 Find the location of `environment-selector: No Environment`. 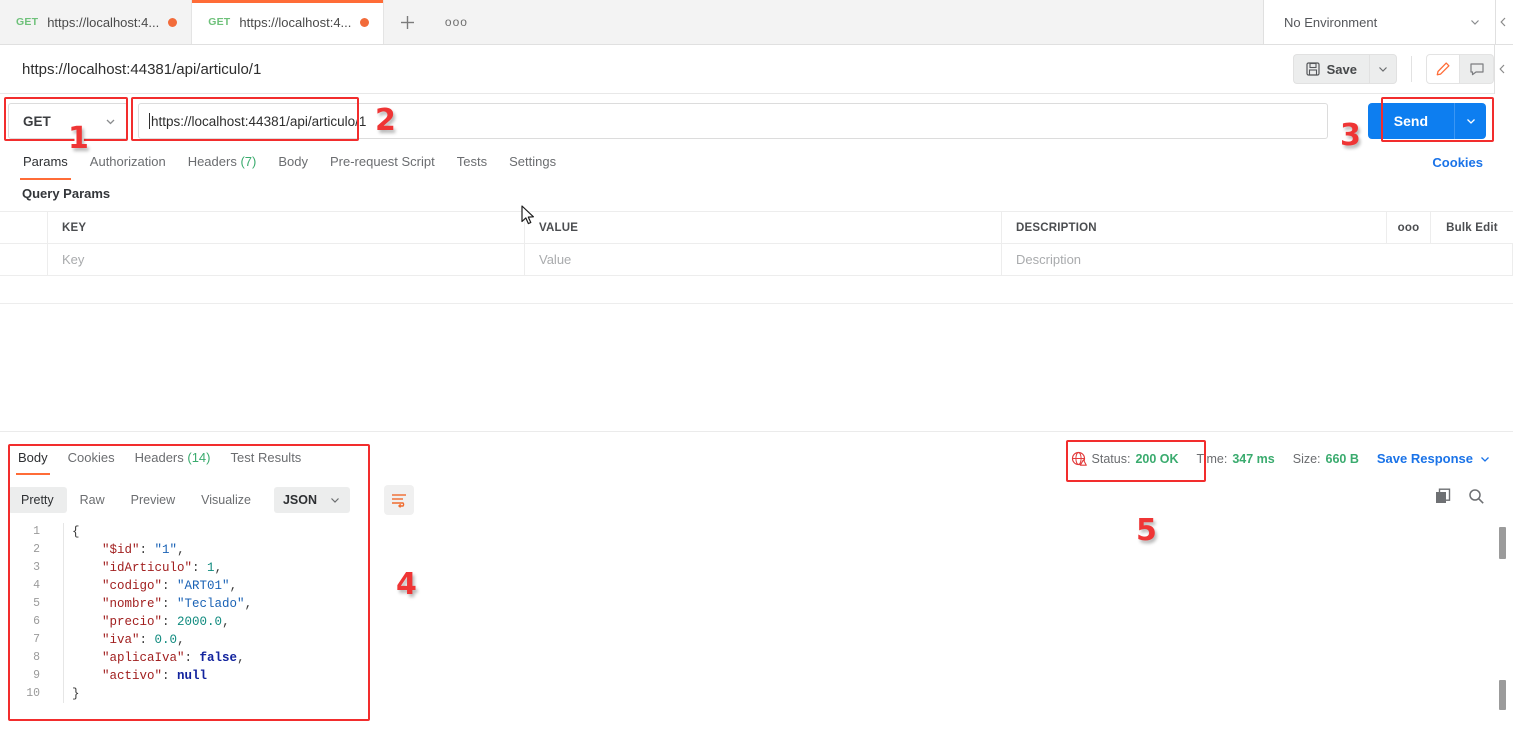

environment-selector: No Environment is located at coordinates (1379, 22).